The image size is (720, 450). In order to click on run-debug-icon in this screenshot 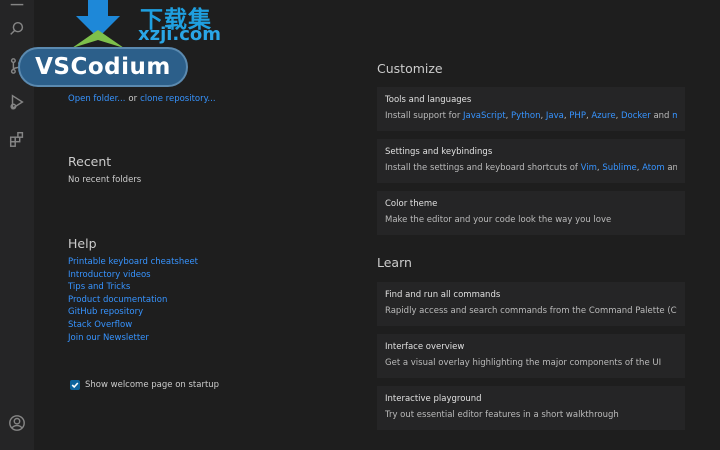, I will do `click(17, 102)`.